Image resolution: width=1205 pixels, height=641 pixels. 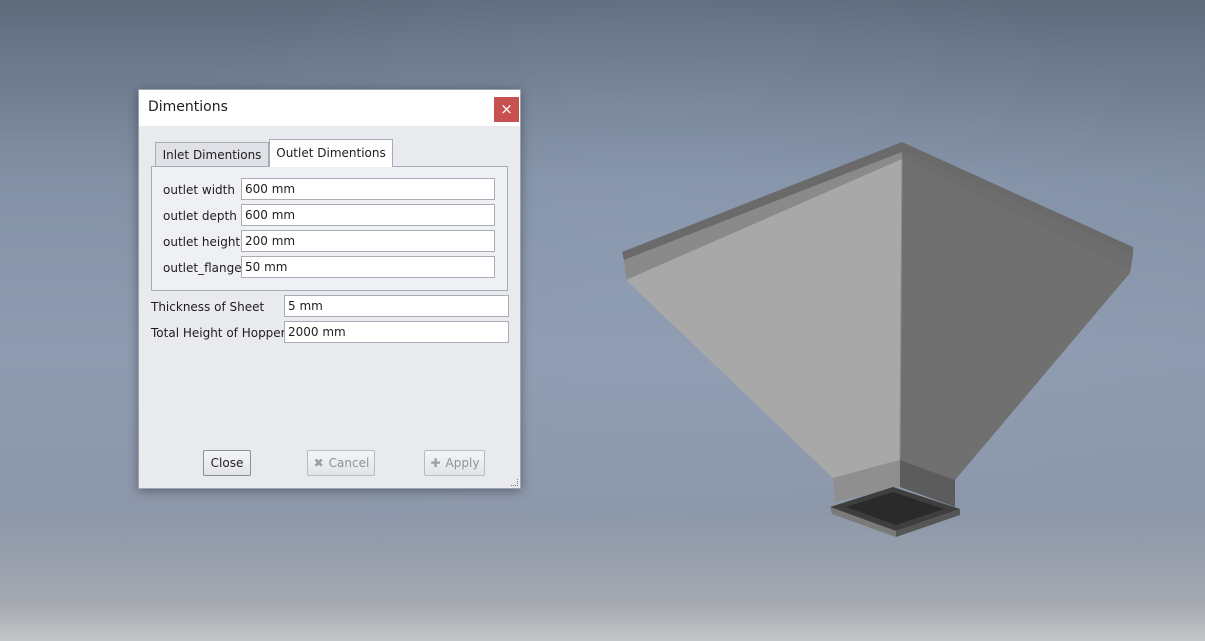 I want to click on cancel-button: ✖ Cancel, so click(x=341, y=463).